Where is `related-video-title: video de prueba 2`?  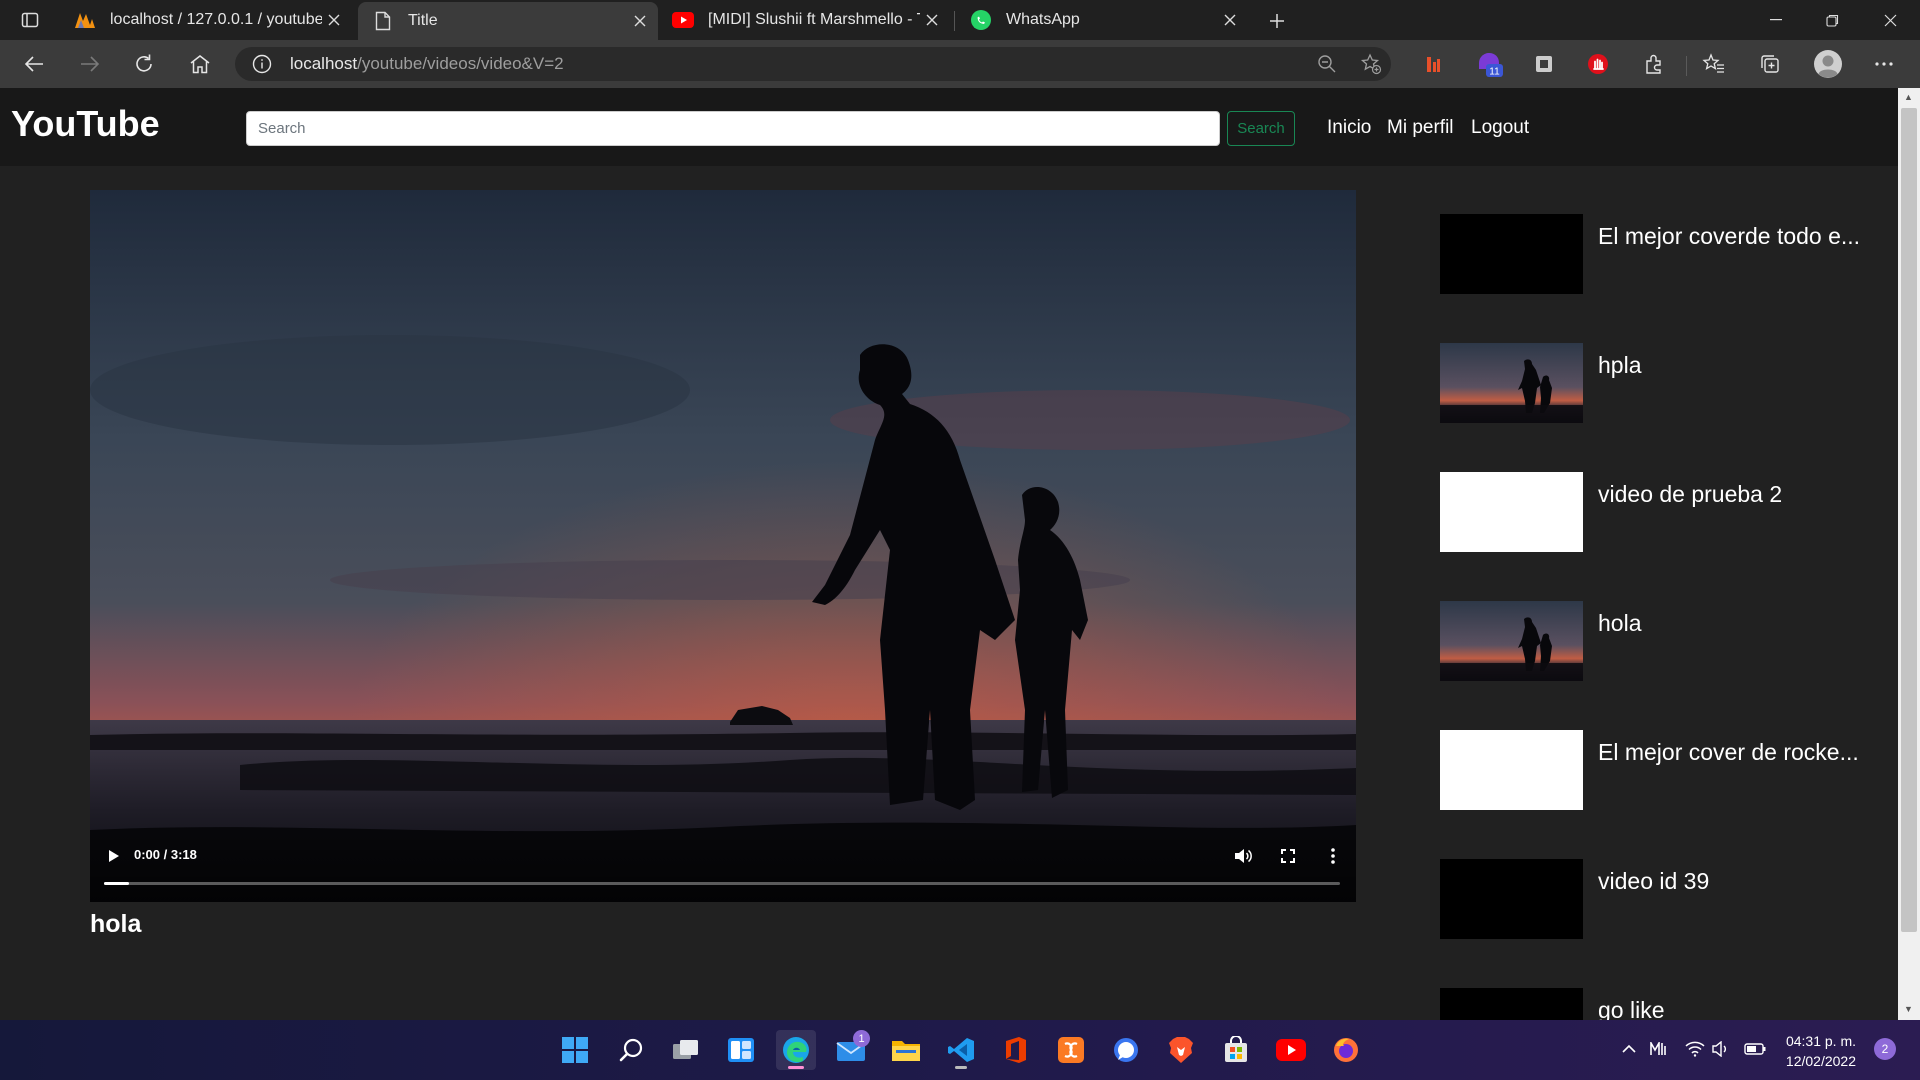
related-video-title: video de prueba 2 is located at coordinates (1690, 494).